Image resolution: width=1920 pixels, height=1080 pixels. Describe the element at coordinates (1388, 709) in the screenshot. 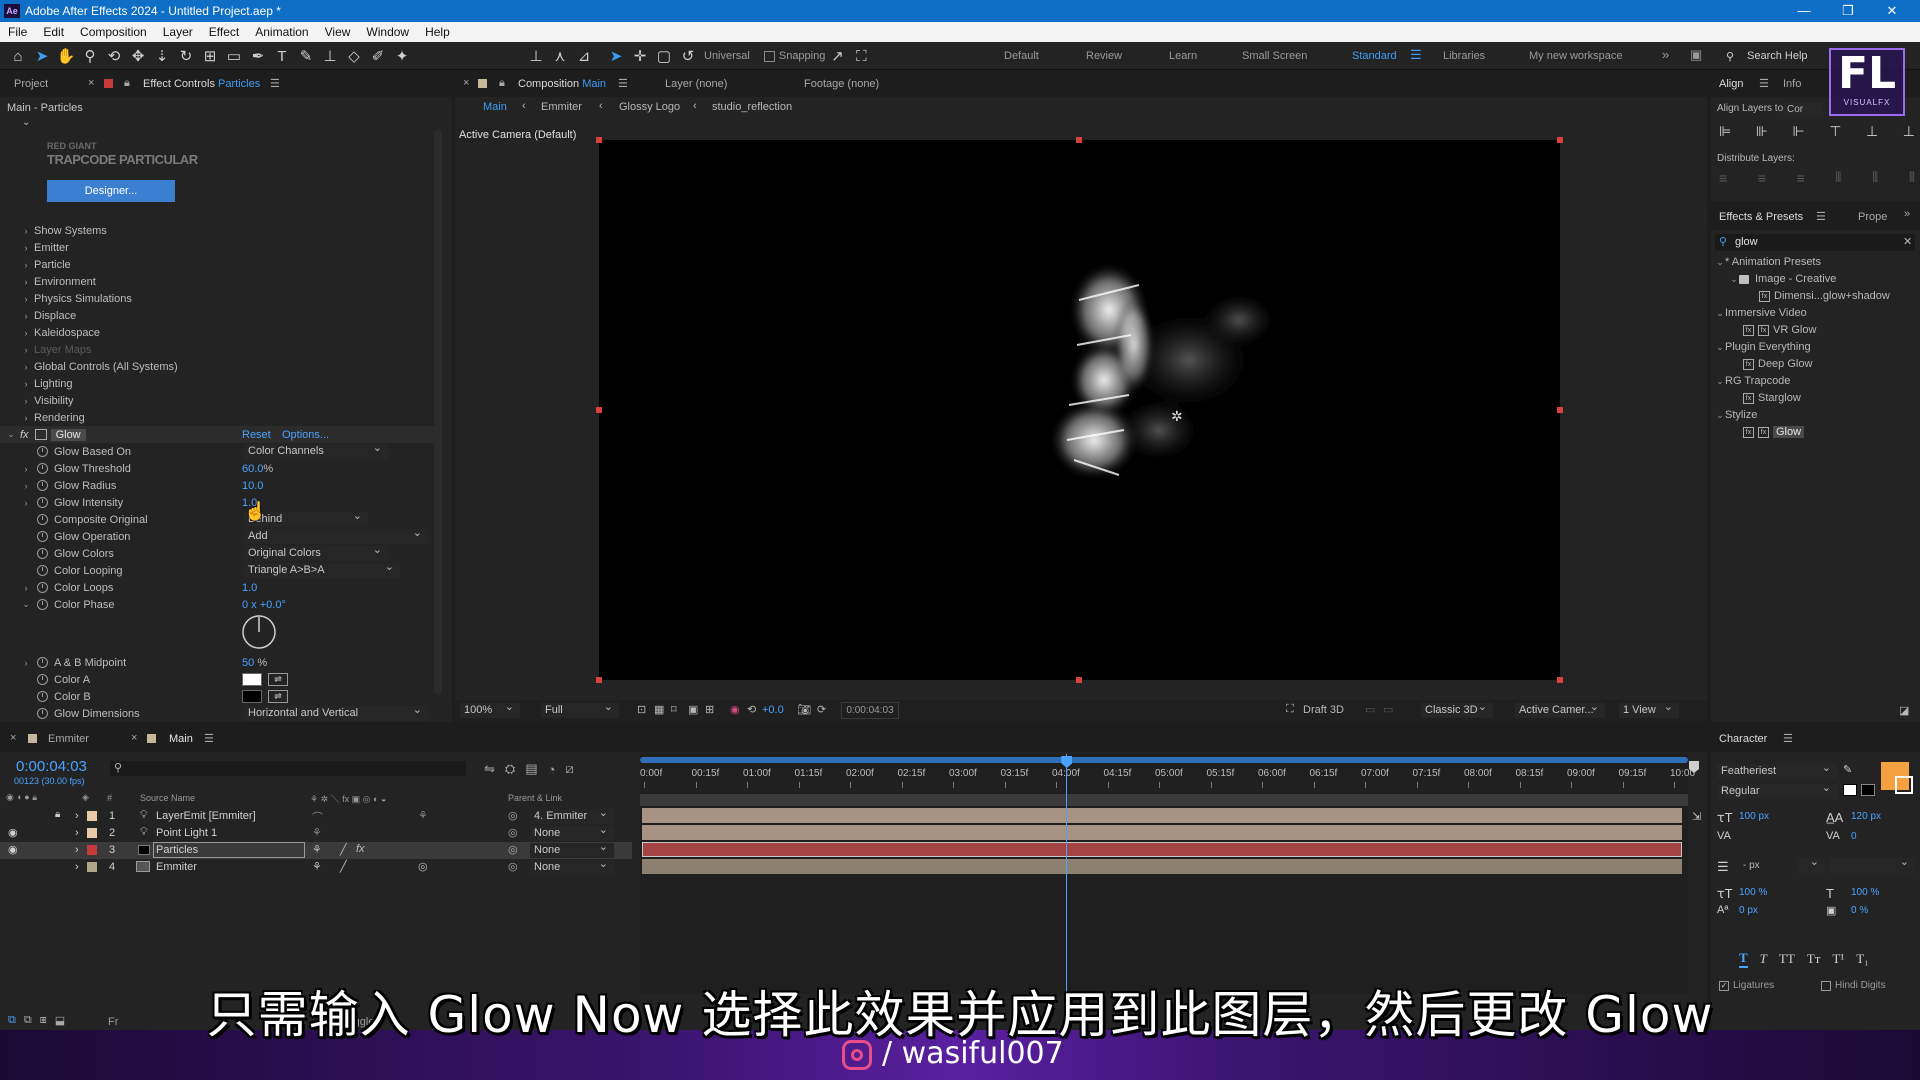

I see `ground-plane-icon: ▭` at that location.